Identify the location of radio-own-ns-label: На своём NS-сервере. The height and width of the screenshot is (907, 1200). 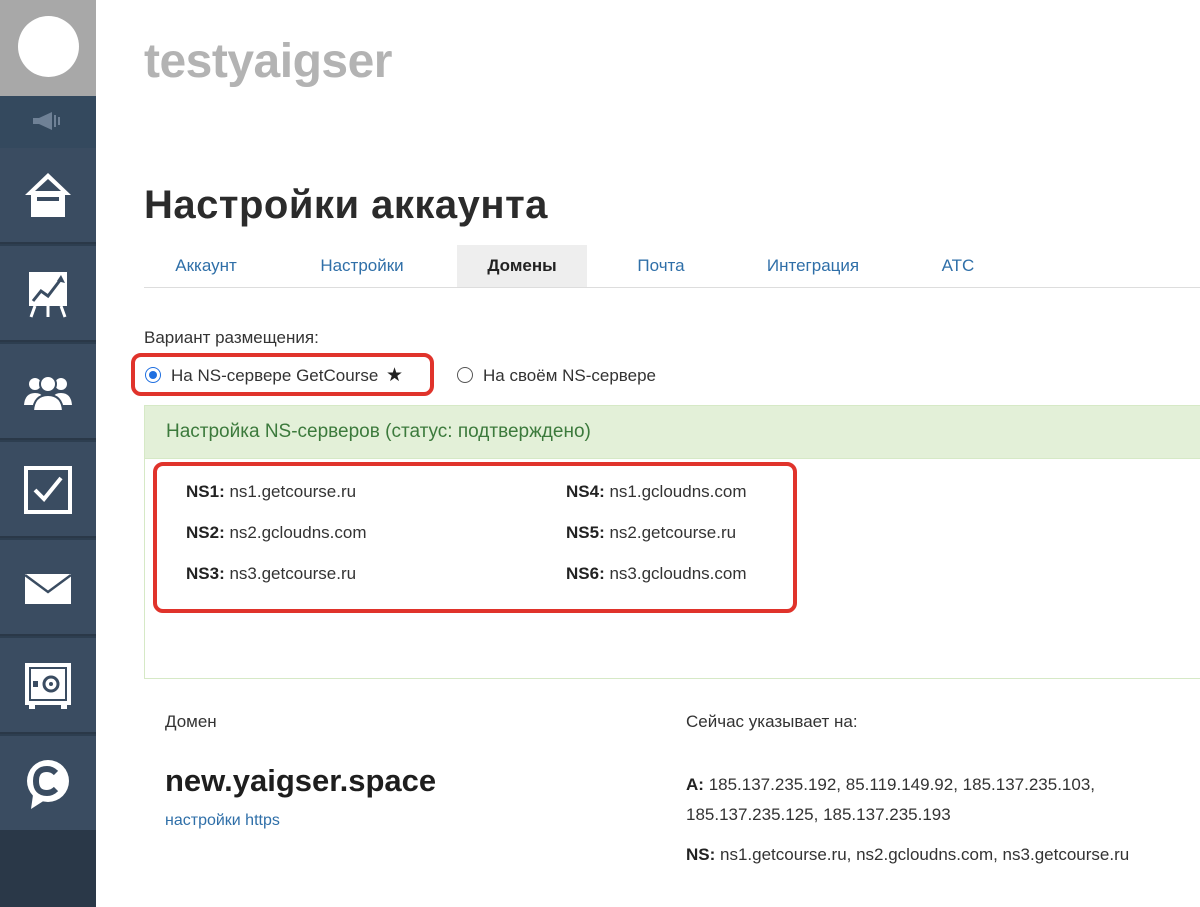
(570, 375).